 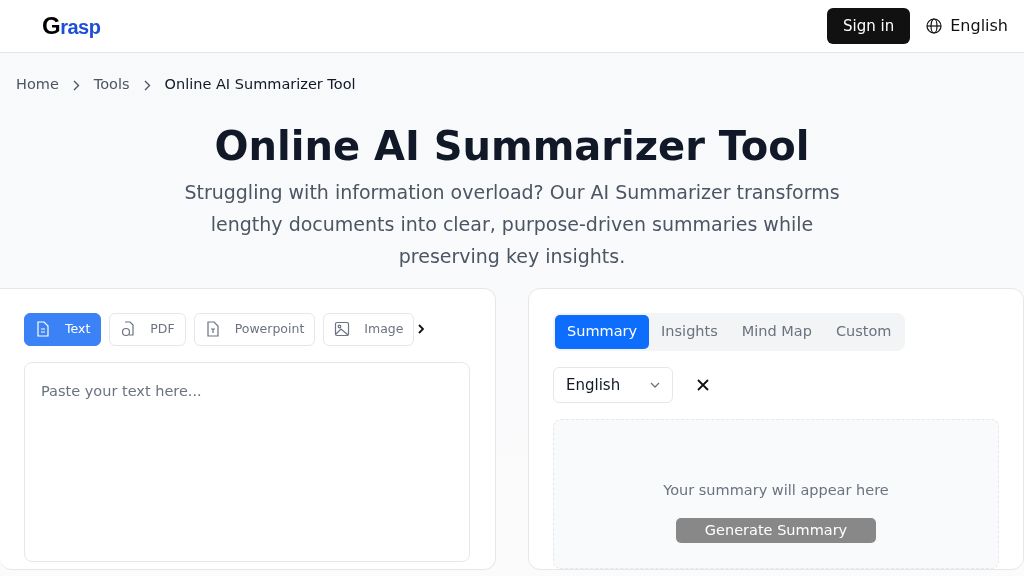 I want to click on output-mode-tab: Mind Map, so click(x=776, y=332).